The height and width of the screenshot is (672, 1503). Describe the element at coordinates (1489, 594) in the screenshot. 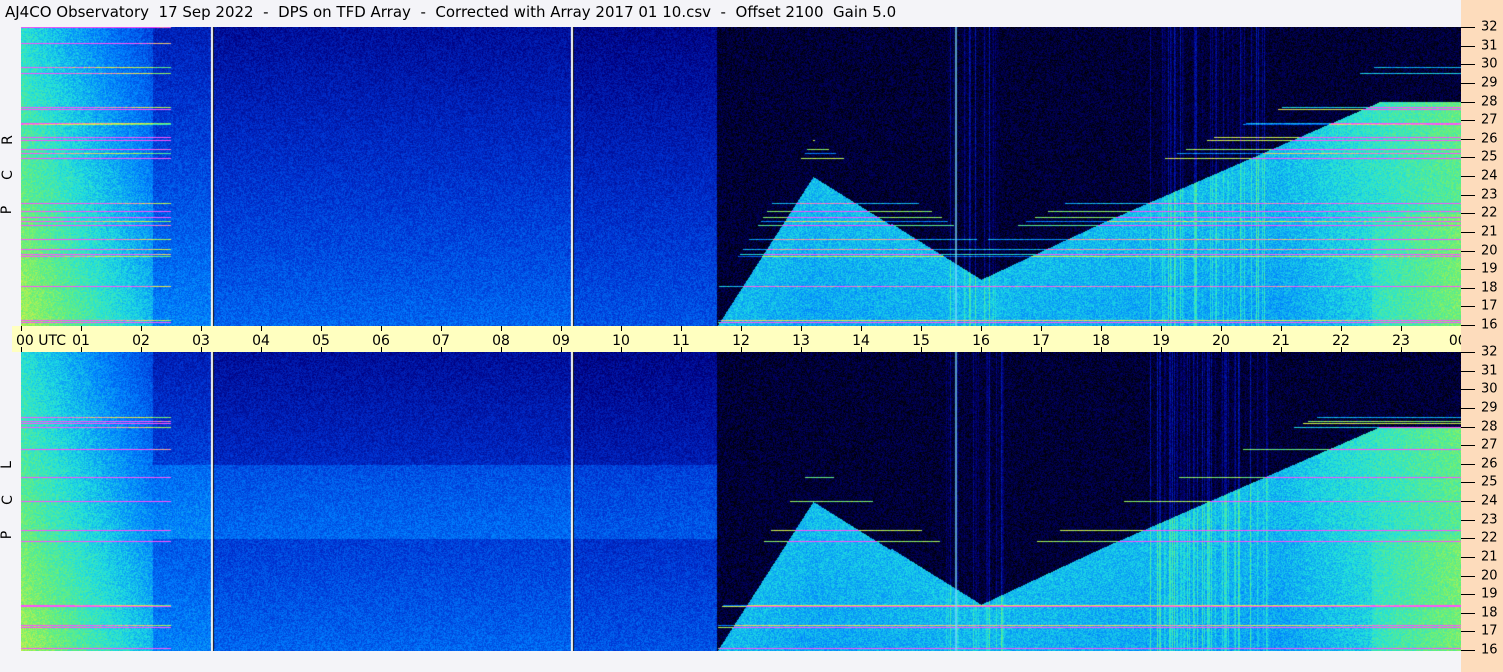

I see `y-tick-label: 19` at that location.